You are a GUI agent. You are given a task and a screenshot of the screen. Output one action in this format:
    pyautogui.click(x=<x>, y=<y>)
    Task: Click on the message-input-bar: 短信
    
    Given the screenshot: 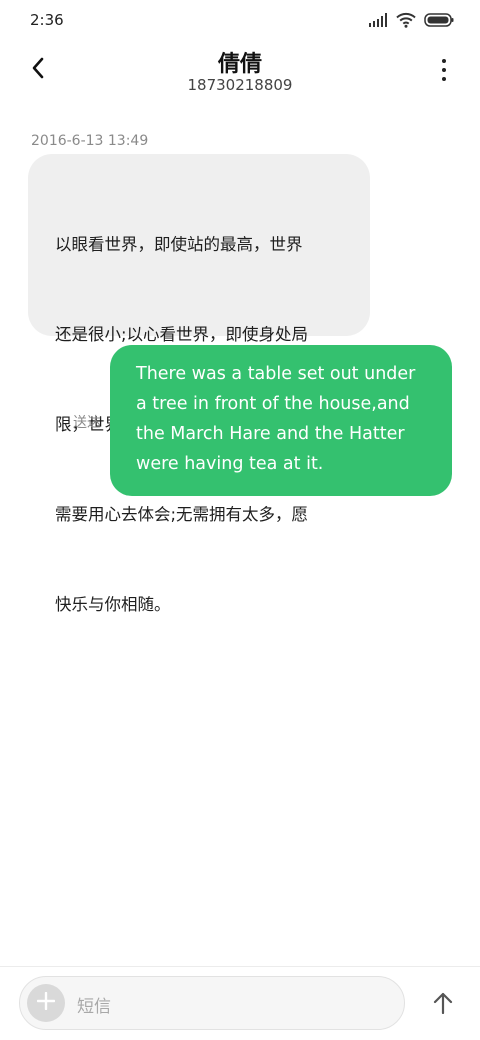 What is the action you would take?
    pyautogui.click(x=212, y=1003)
    